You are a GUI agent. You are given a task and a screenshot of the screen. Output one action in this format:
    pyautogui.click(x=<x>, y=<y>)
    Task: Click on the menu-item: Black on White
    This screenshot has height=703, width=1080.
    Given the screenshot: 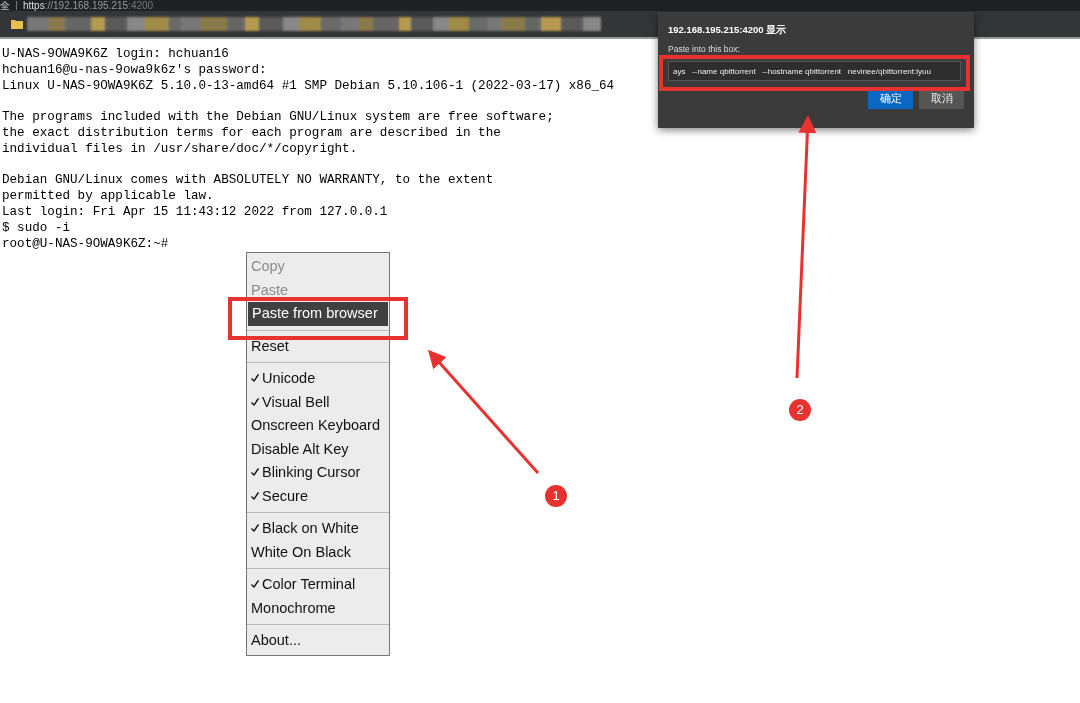 What is the action you would take?
    pyautogui.click(x=318, y=529)
    